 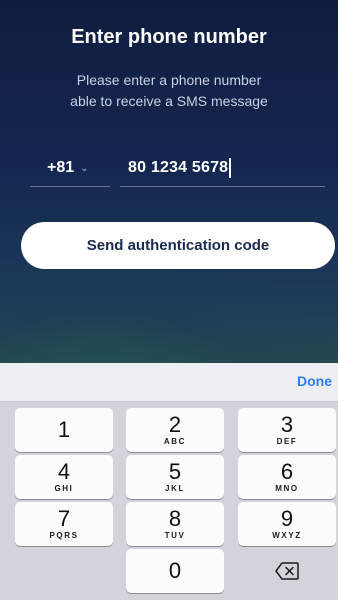 I want to click on key-digit: 4, so click(x=64, y=471).